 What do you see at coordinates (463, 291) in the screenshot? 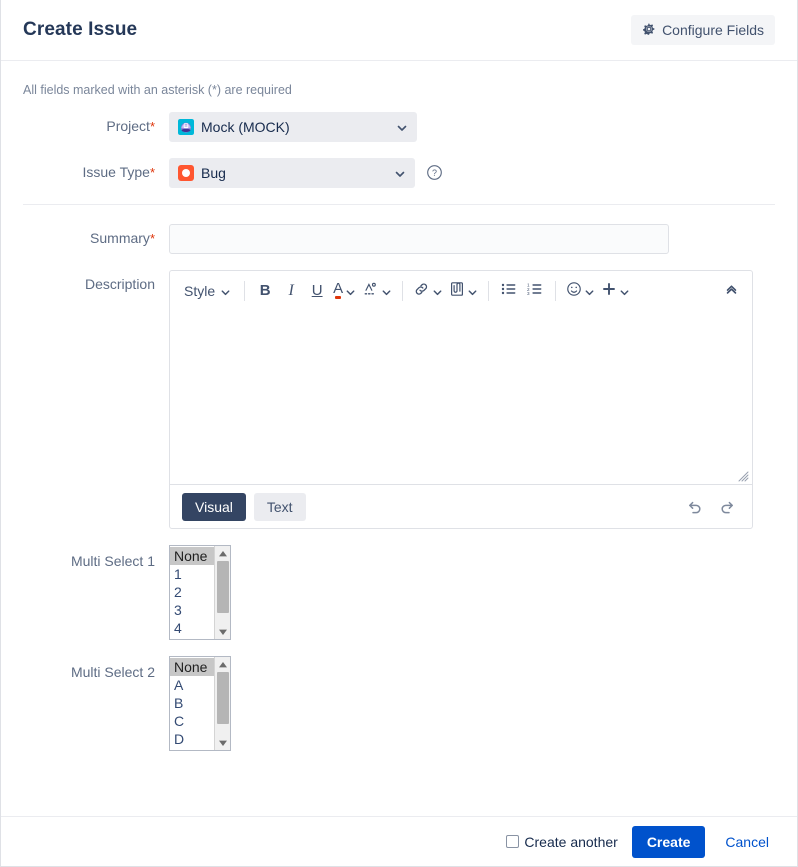
I see `attachment-button` at bounding box center [463, 291].